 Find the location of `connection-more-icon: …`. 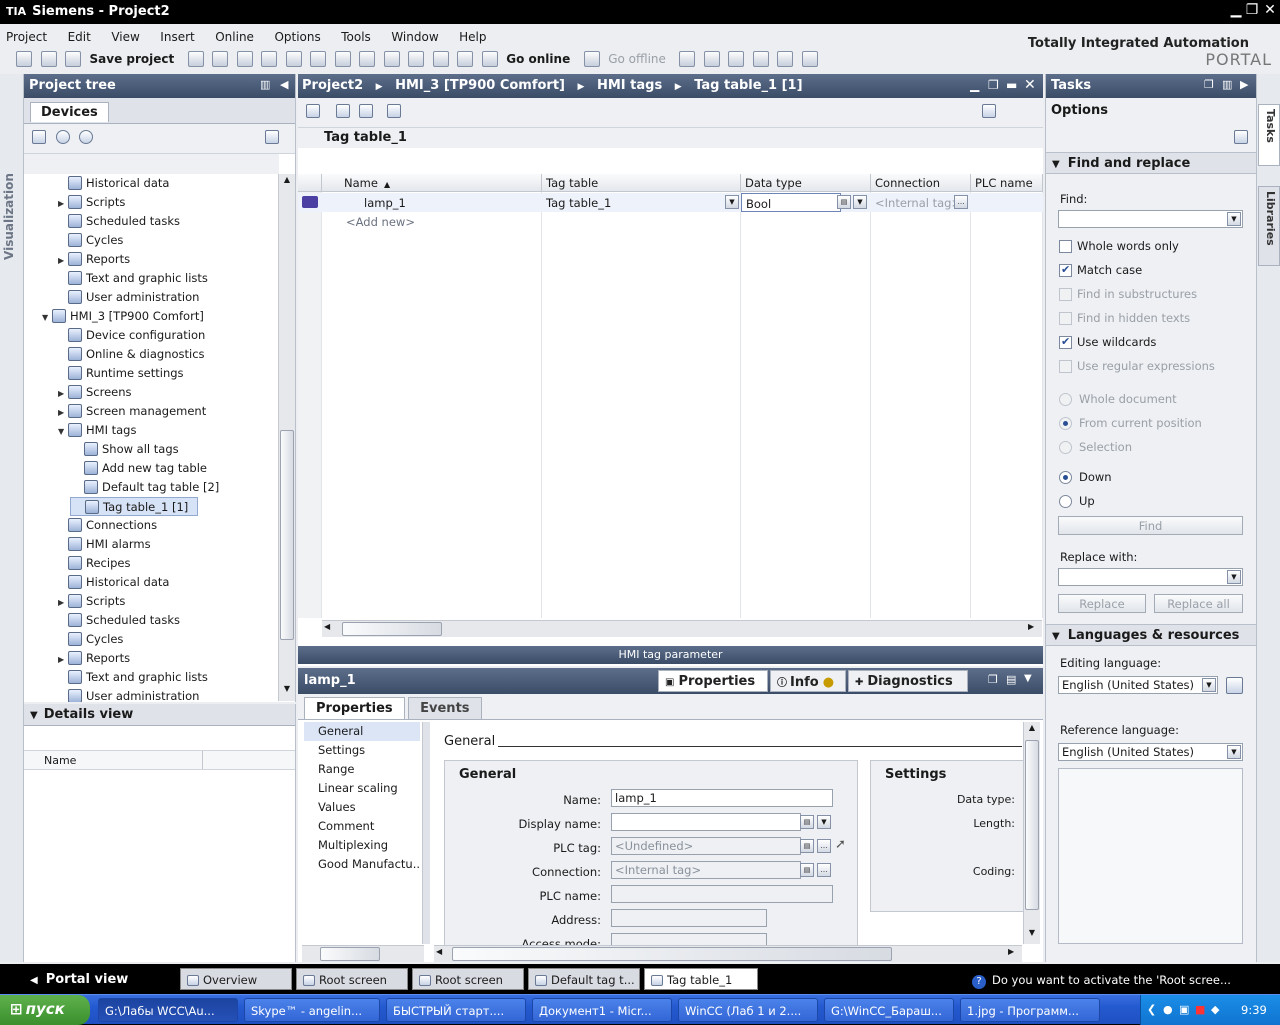

connection-more-icon: … is located at coordinates (824, 870).